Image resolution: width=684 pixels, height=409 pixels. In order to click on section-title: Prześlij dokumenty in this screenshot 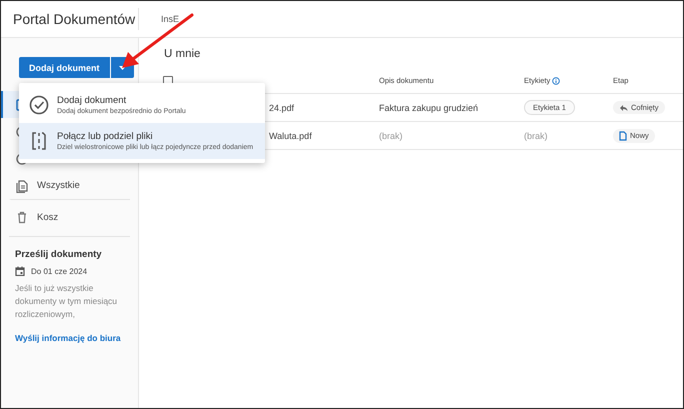, I will do `click(59, 254)`.